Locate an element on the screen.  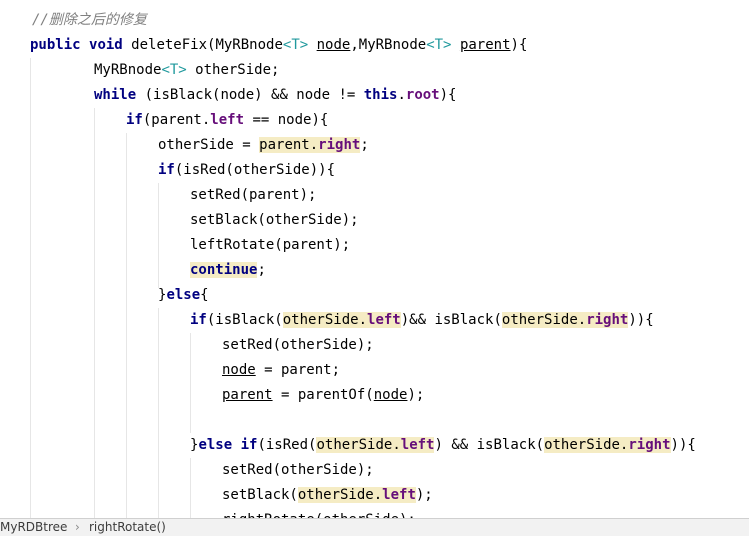
code-token: setBlack( is located at coordinates (260, 495).